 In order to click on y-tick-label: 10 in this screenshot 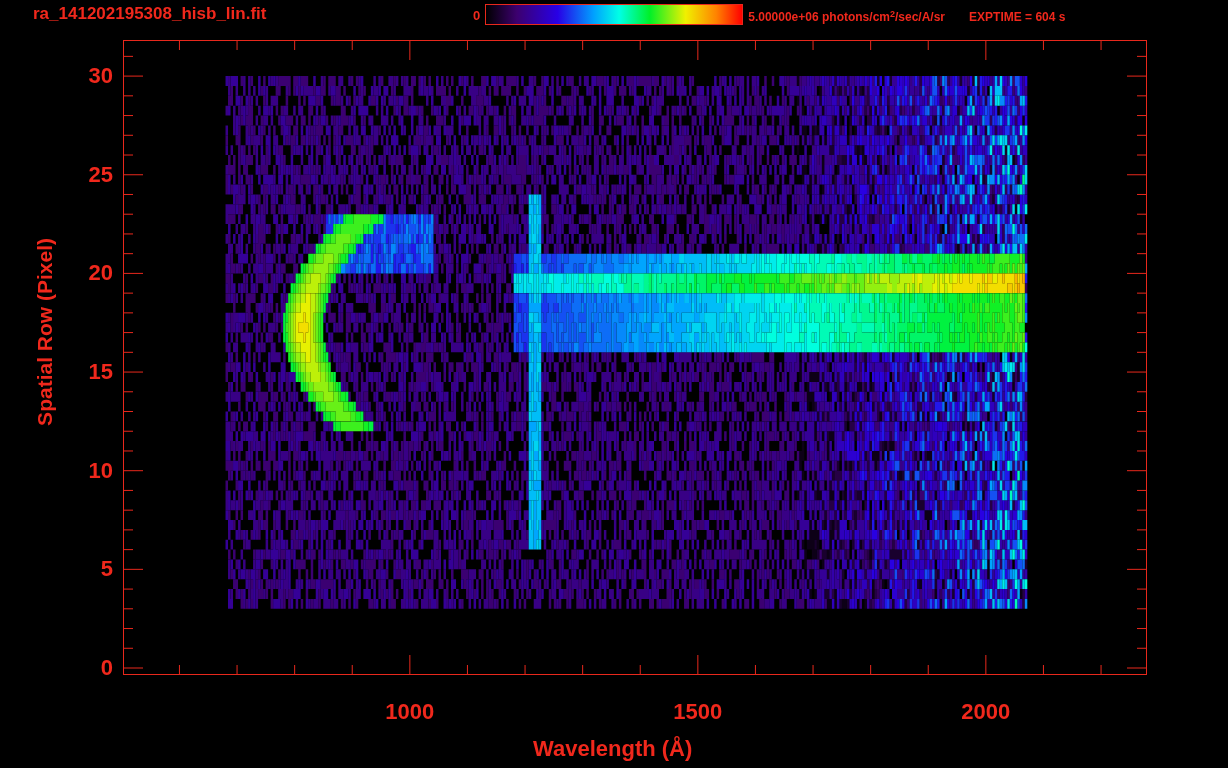, I will do `click(100, 470)`.